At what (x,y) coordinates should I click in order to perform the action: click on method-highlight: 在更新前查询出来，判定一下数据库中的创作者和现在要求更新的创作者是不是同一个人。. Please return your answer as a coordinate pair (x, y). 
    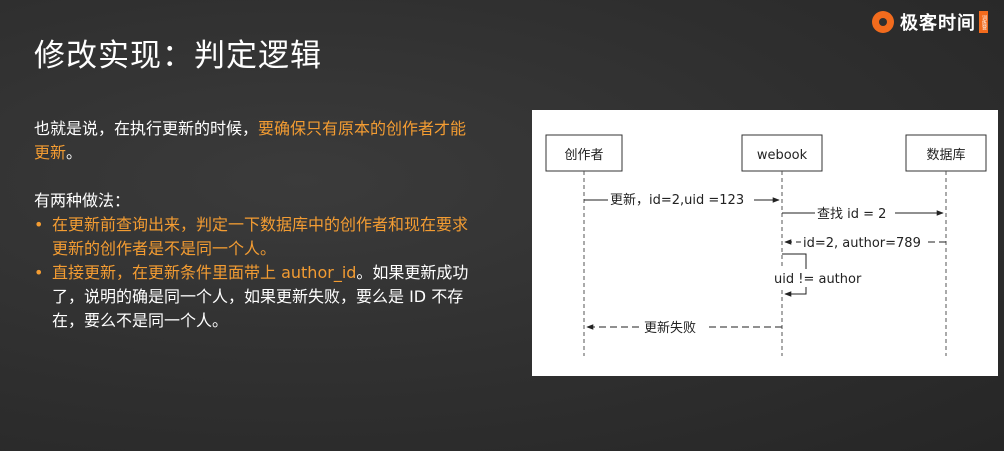
    Looking at the image, I should click on (260, 236).